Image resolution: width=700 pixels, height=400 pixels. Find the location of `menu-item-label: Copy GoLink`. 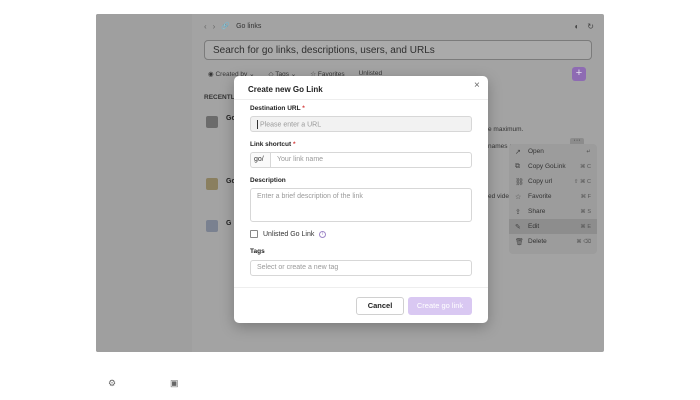

menu-item-label: Copy GoLink is located at coordinates (547, 166).